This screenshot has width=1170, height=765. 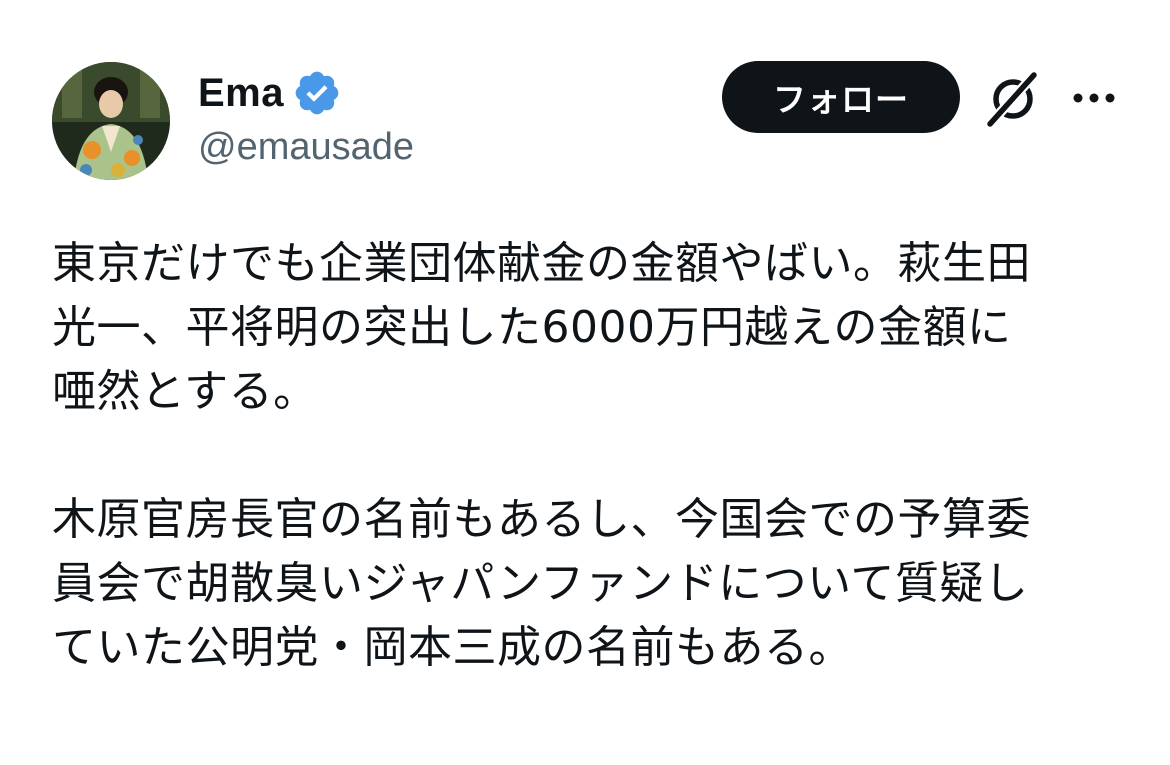 What do you see at coordinates (540, 583) in the screenshot?
I see `tweet-text-line: 員会で胡散臭いジャパンファンドについて質疑し` at bounding box center [540, 583].